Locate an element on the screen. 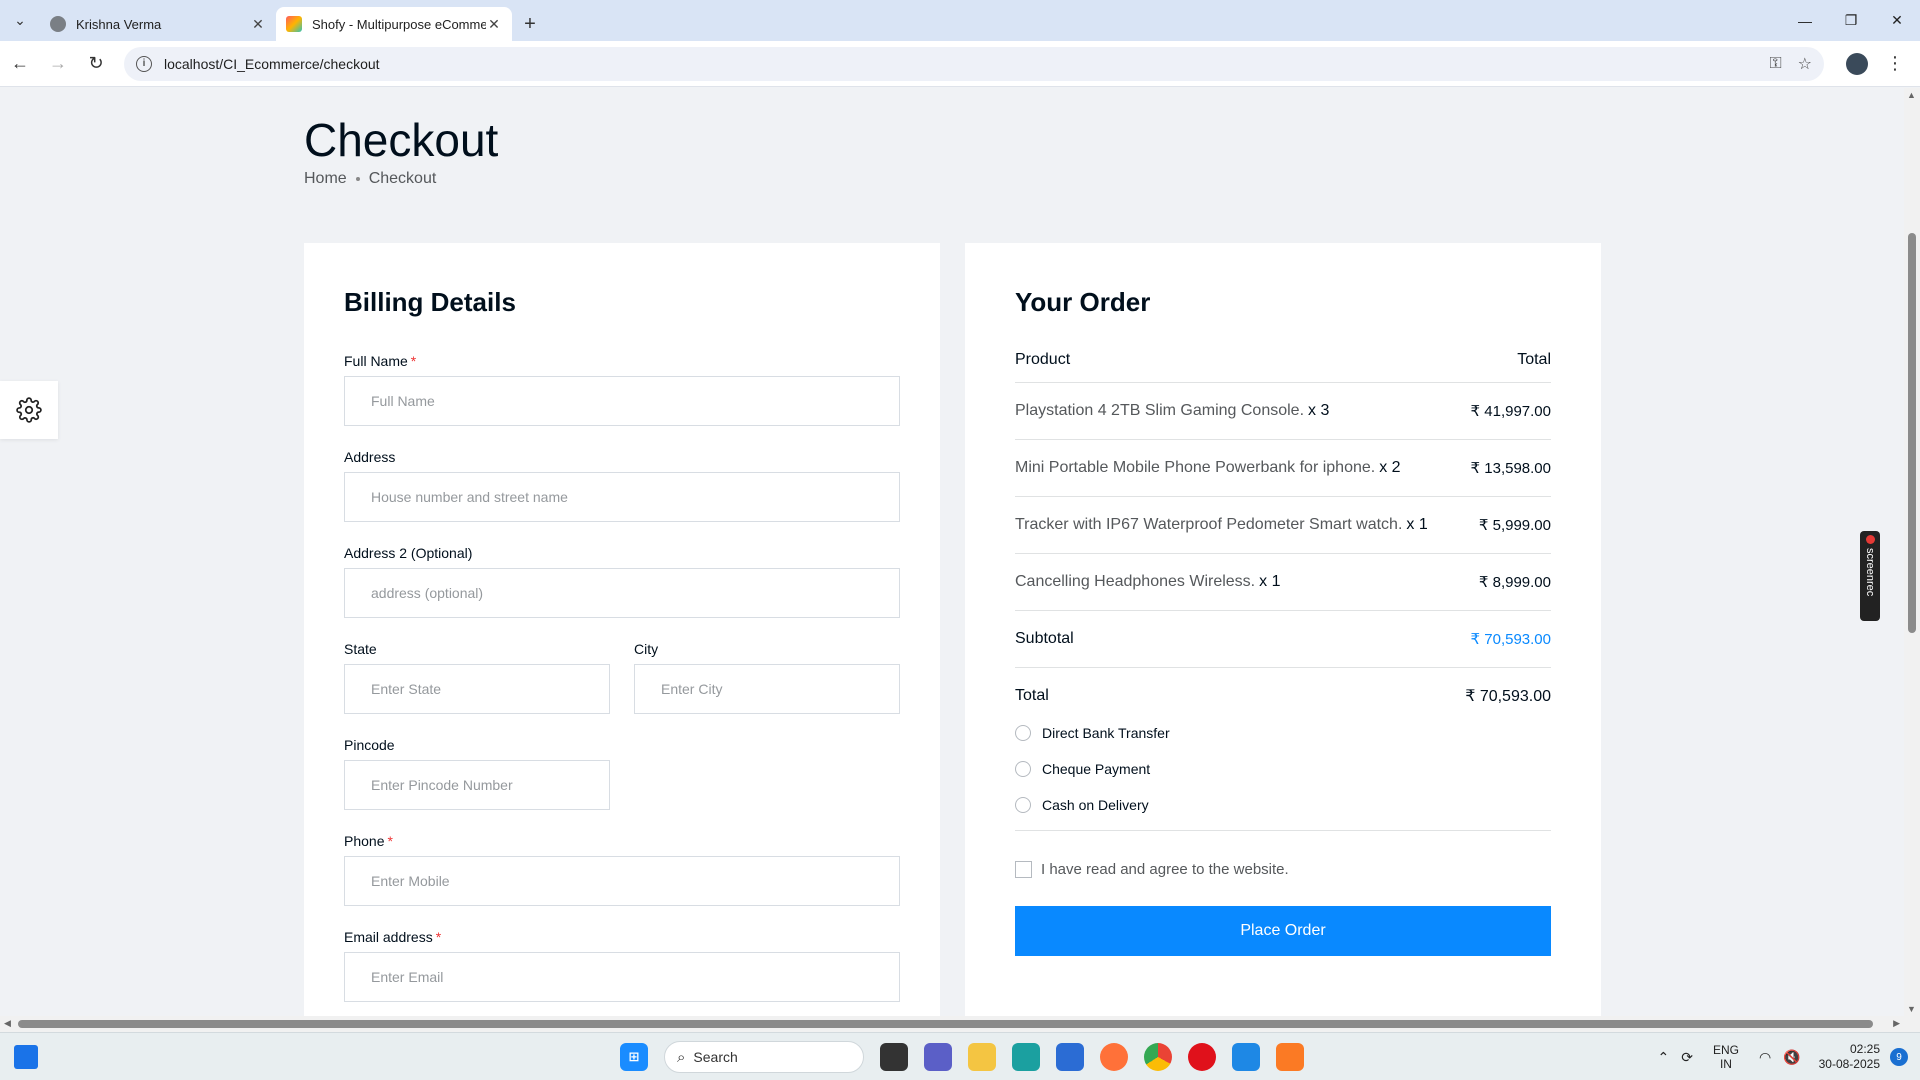  horizontal-scroll-thumb is located at coordinates (945, 1024).